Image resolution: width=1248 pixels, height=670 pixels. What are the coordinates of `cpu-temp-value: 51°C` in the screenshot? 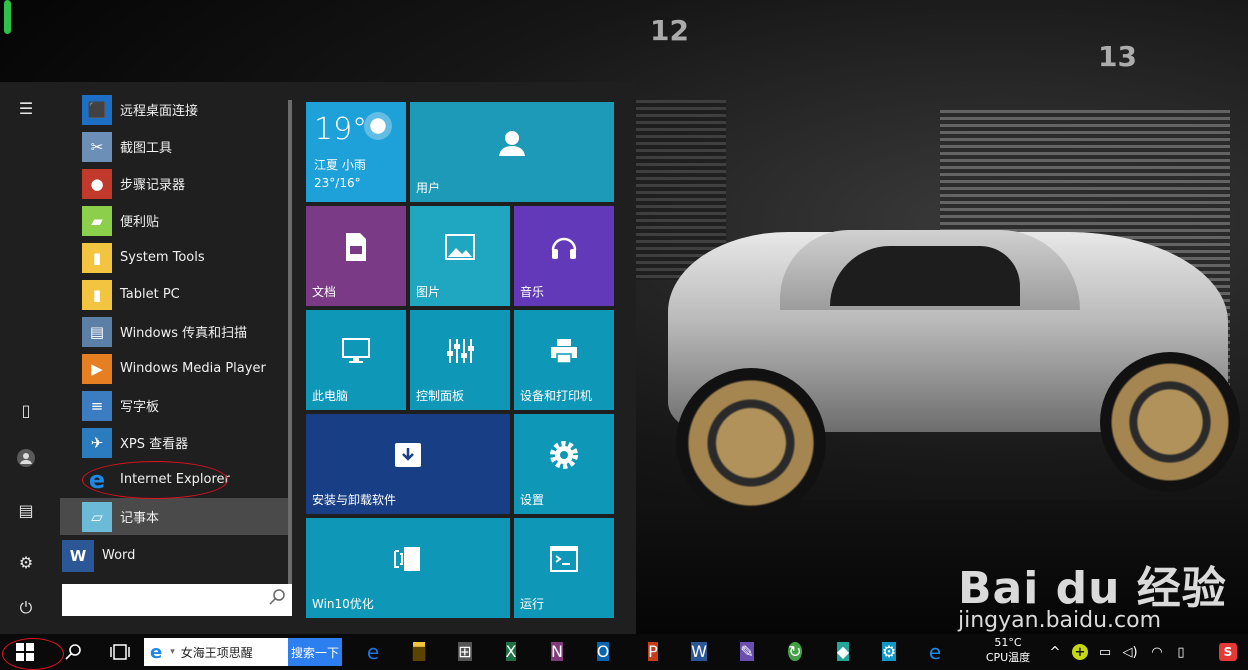 It's located at (1008, 642).